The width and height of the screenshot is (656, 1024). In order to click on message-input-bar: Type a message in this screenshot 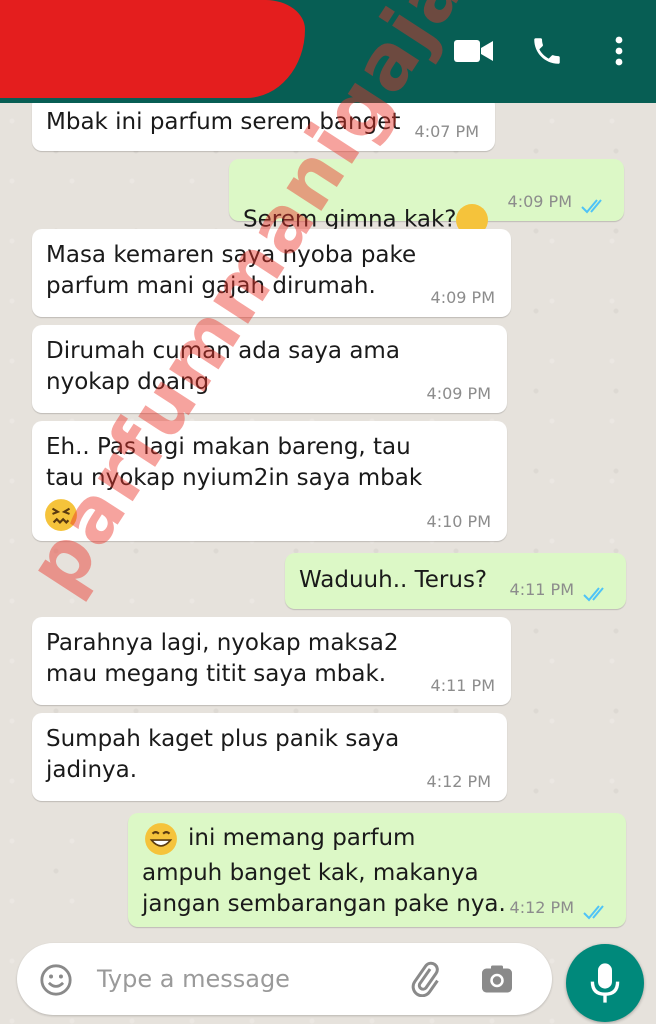, I will do `click(284, 979)`.